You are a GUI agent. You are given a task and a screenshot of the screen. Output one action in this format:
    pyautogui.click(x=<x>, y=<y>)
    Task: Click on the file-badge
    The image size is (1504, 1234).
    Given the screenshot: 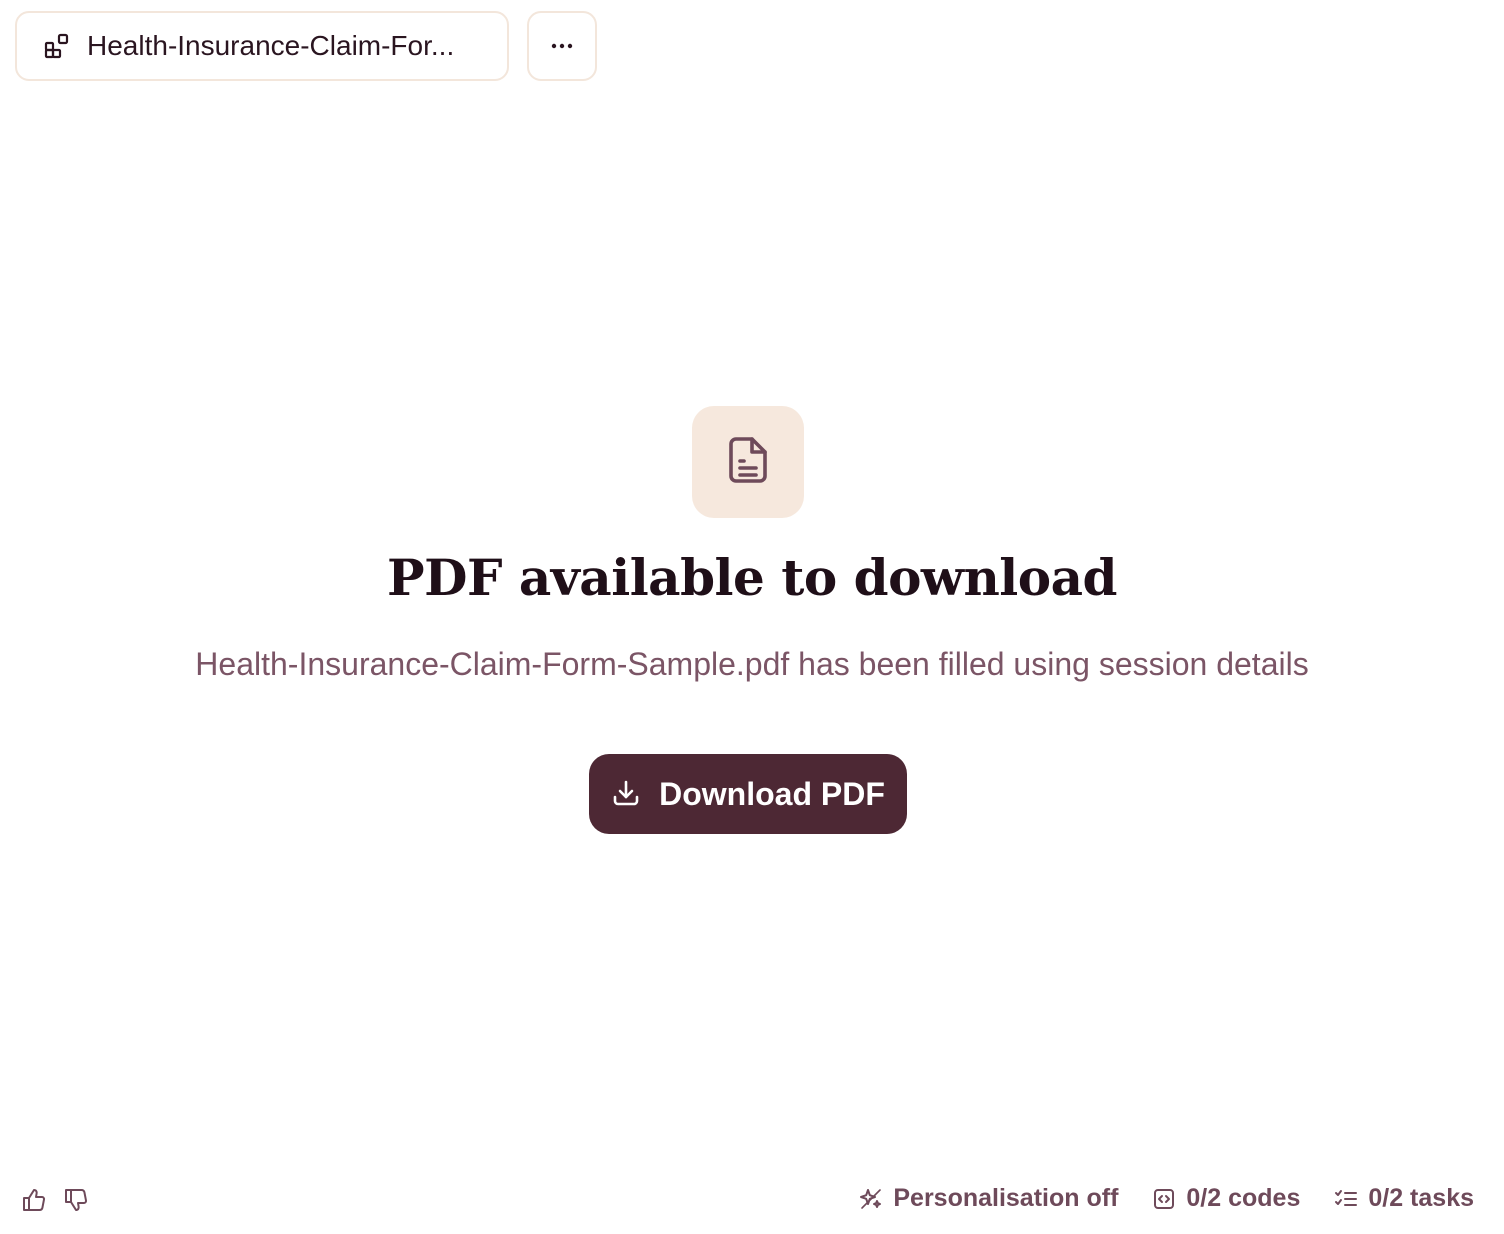 What is the action you would take?
    pyautogui.click(x=748, y=462)
    